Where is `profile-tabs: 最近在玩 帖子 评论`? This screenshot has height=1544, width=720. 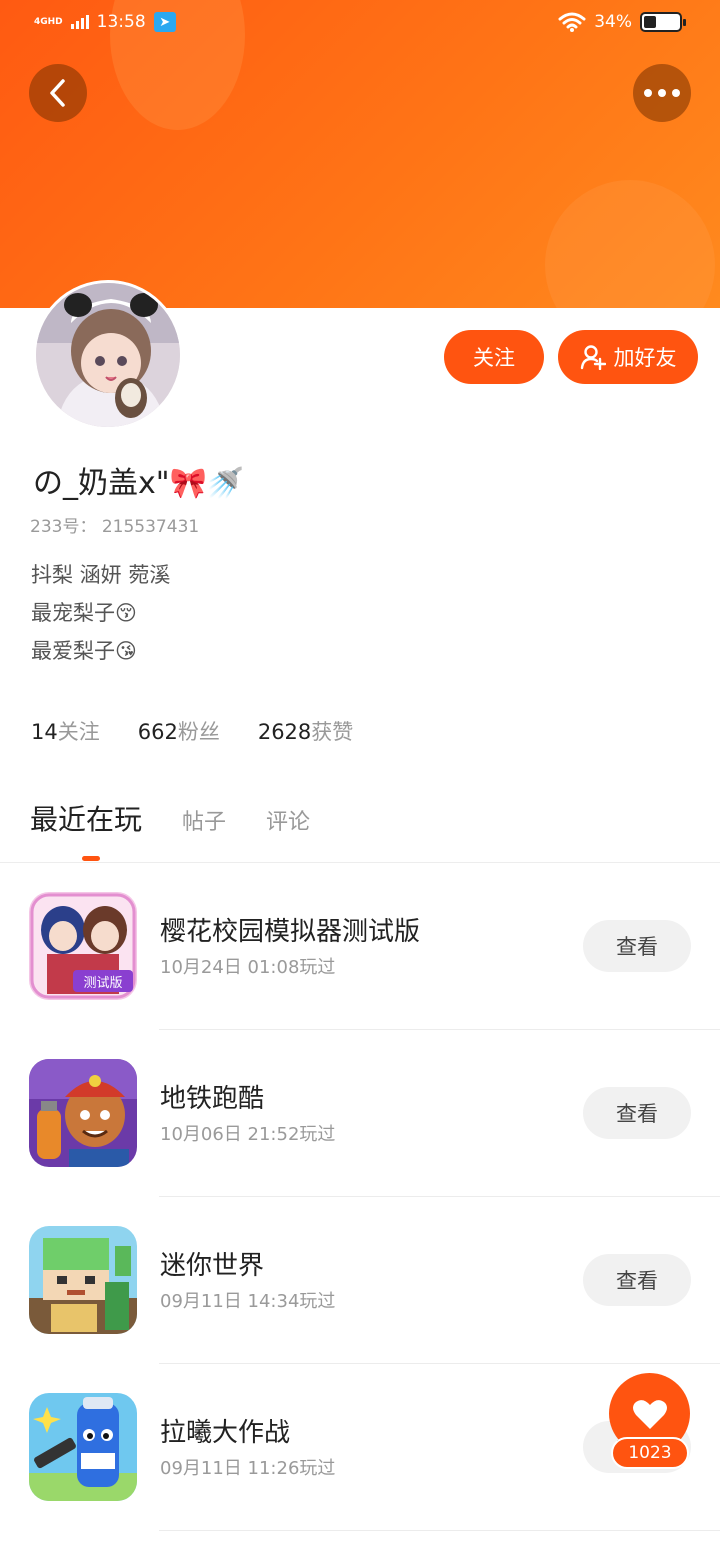 profile-tabs: 最近在玩 帖子 评论 is located at coordinates (190, 818).